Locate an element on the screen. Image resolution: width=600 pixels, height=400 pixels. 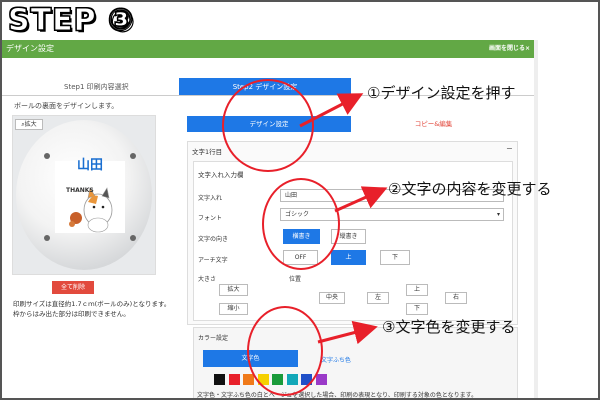
annotation-3: ③文字色を変更する is located at coordinates (449, 327).